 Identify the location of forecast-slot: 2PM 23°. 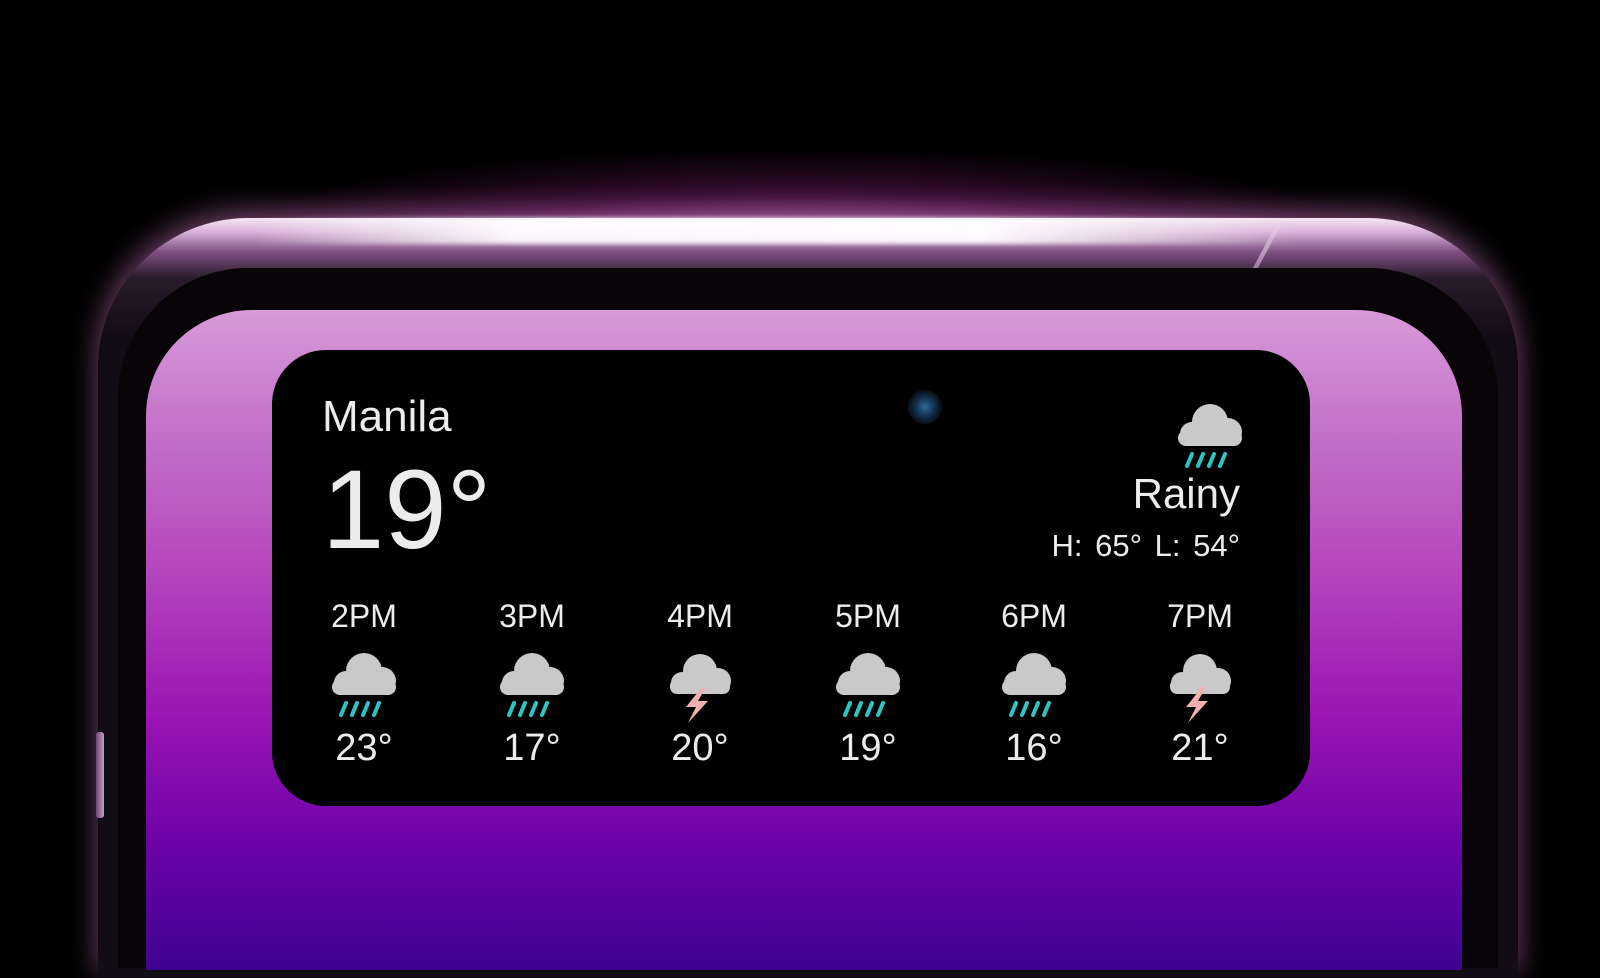
(364, 689).